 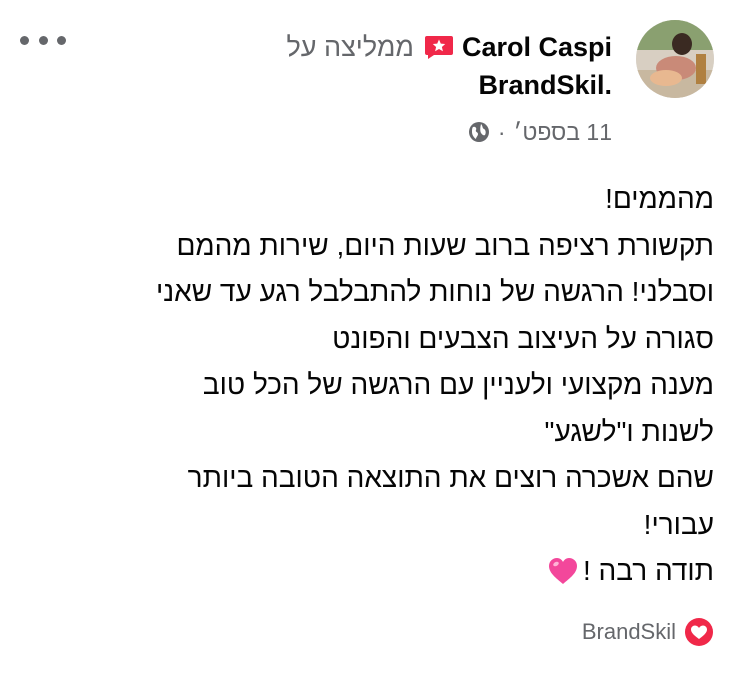 I want to click on avatar-photo, so click(x=675, y=59).